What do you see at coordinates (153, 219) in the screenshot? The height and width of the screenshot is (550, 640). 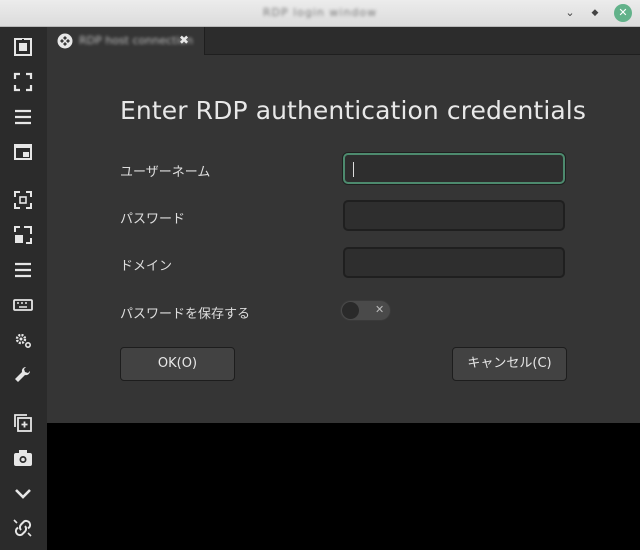 I see `password-label: パスワード` at bounding box center [153, 219].